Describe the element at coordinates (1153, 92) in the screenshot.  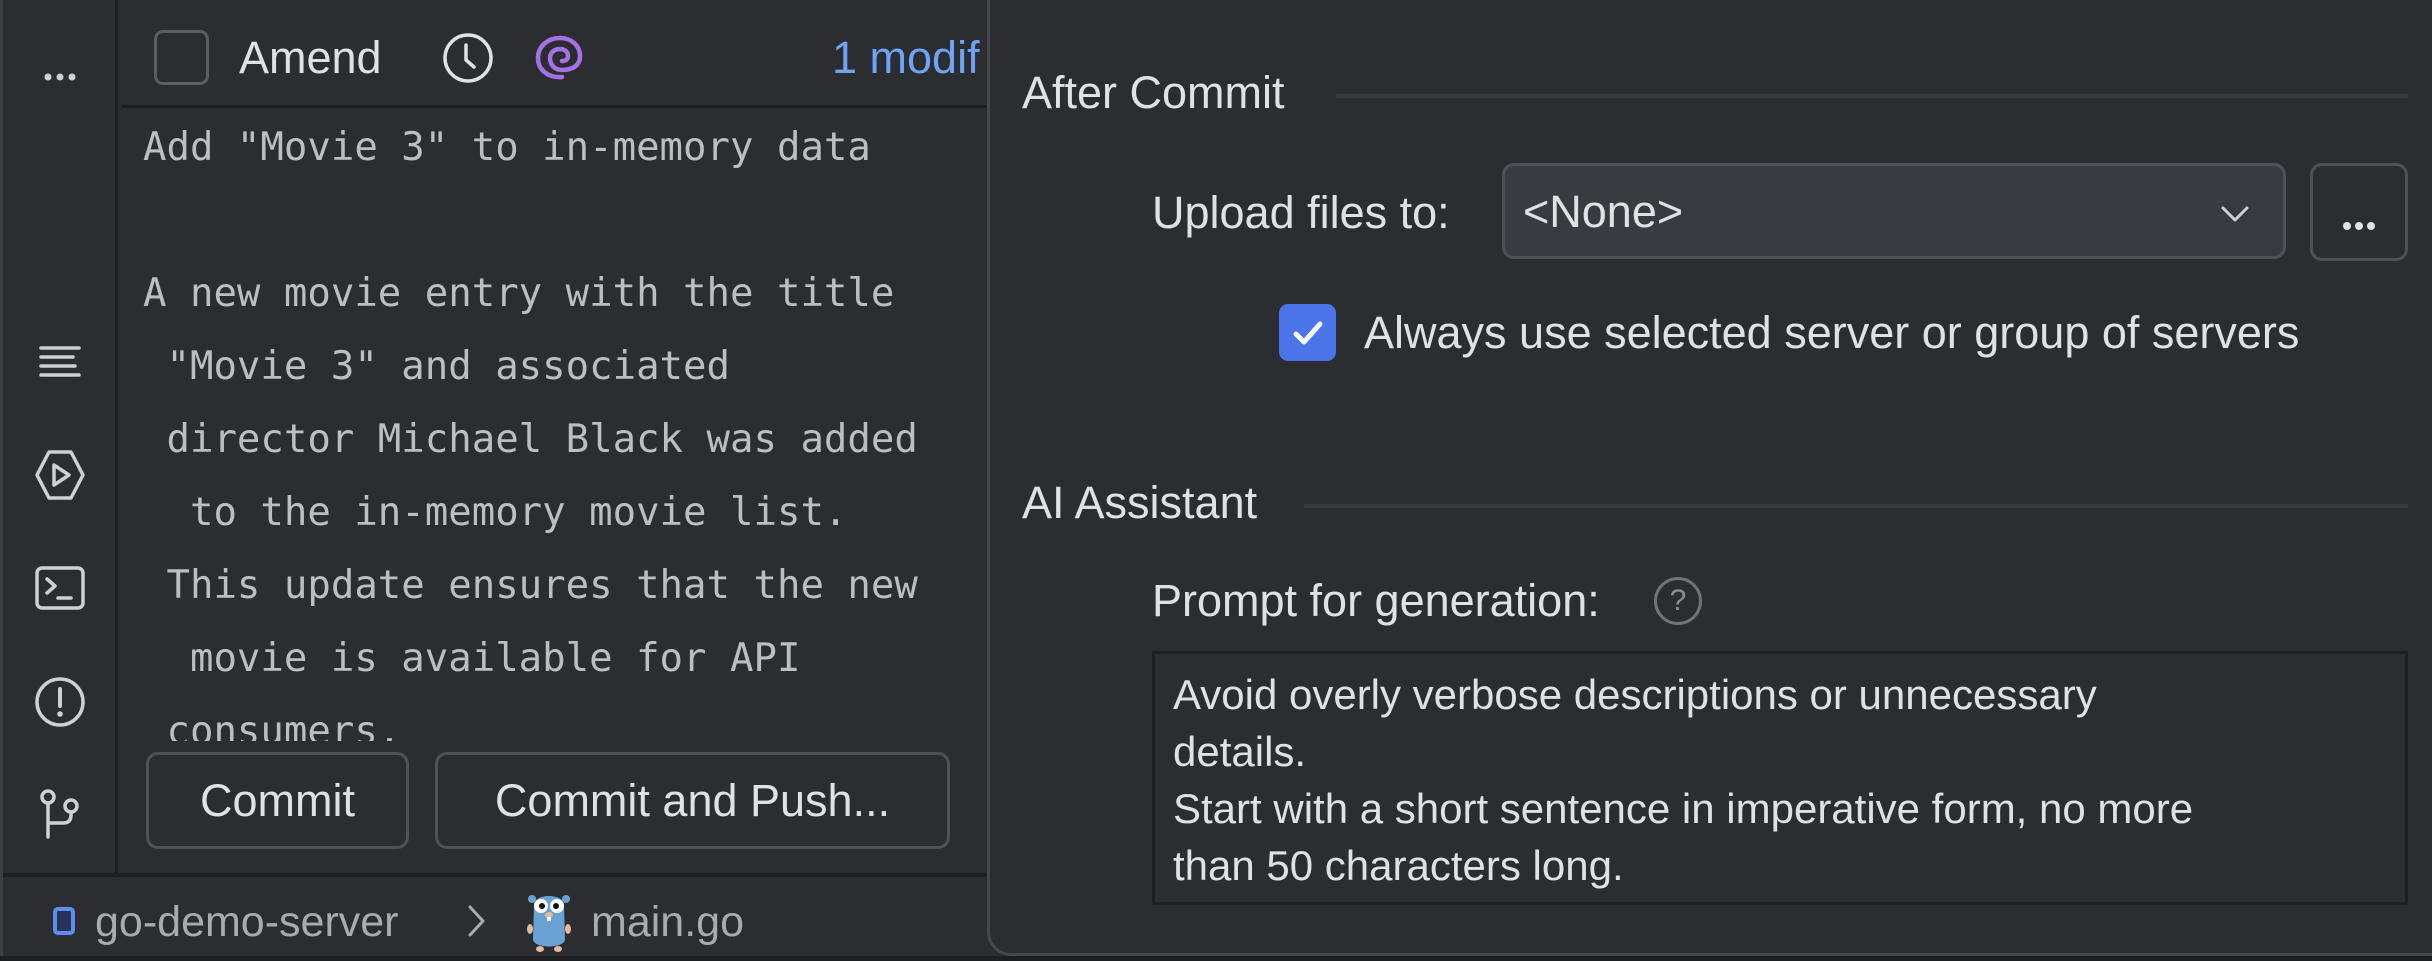
I see `after-commit-section-title: After Commit` at that location.